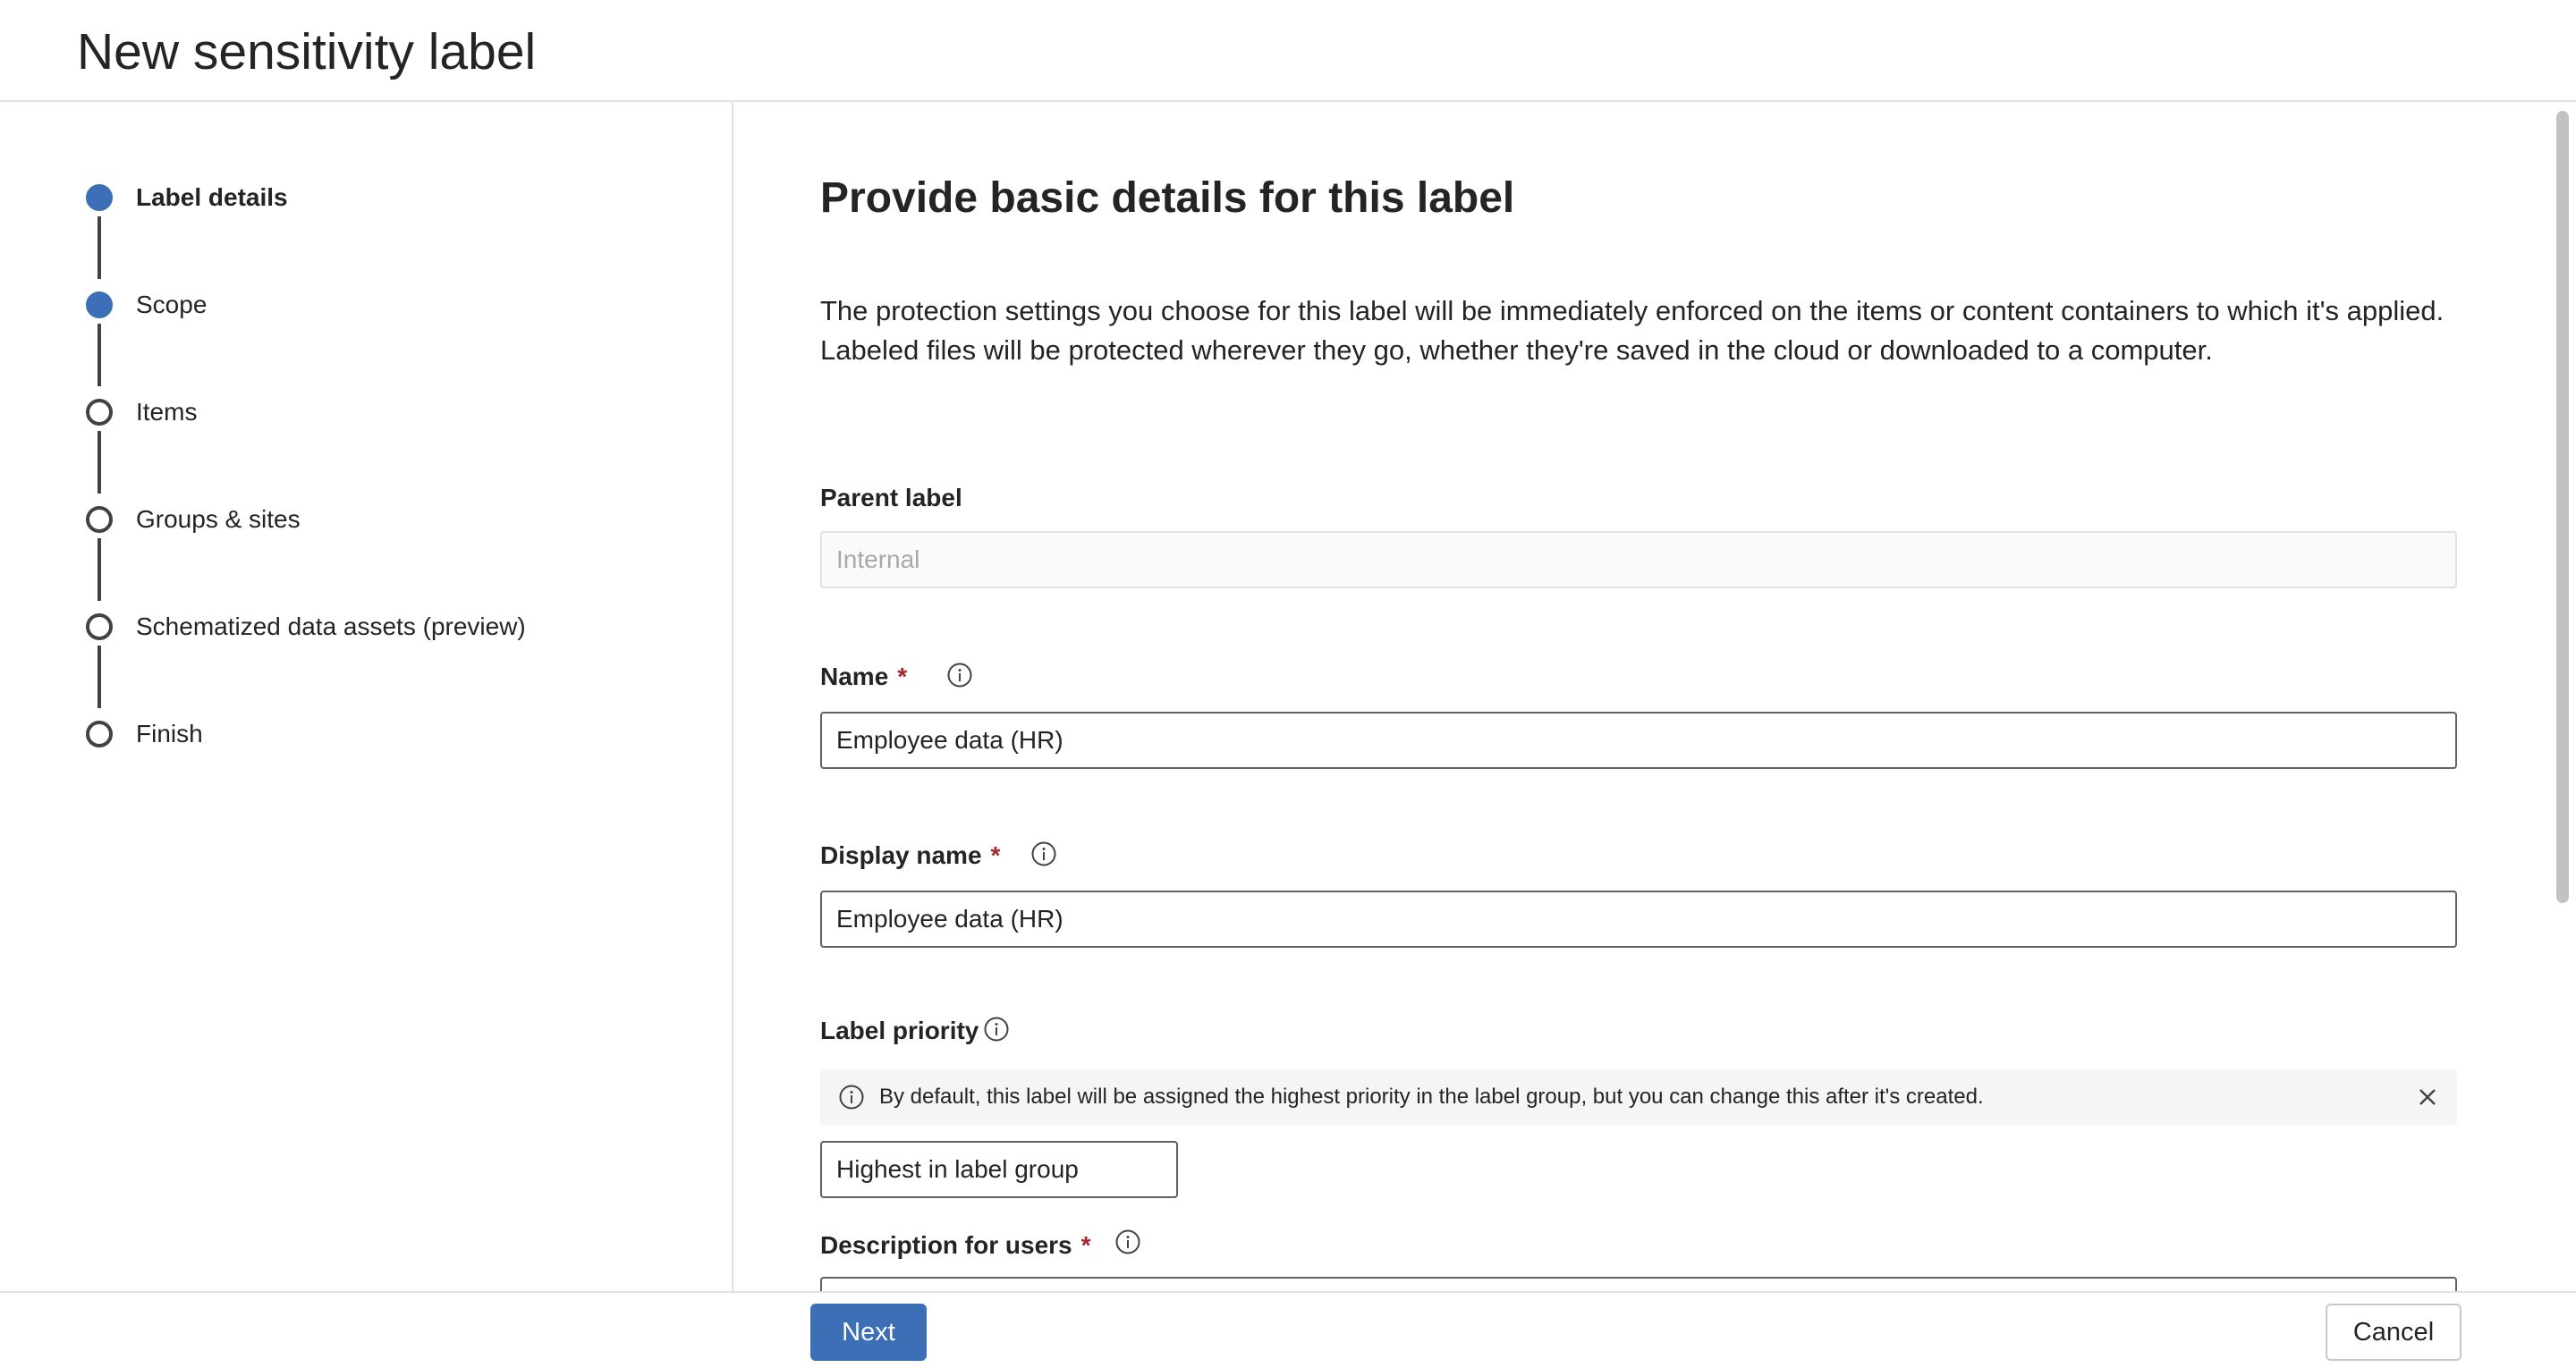 Image resolution: width=2576 pixels, height=1368 pixels. I want to click on step-groups-sites: Groups & sites, so click(358, 519).